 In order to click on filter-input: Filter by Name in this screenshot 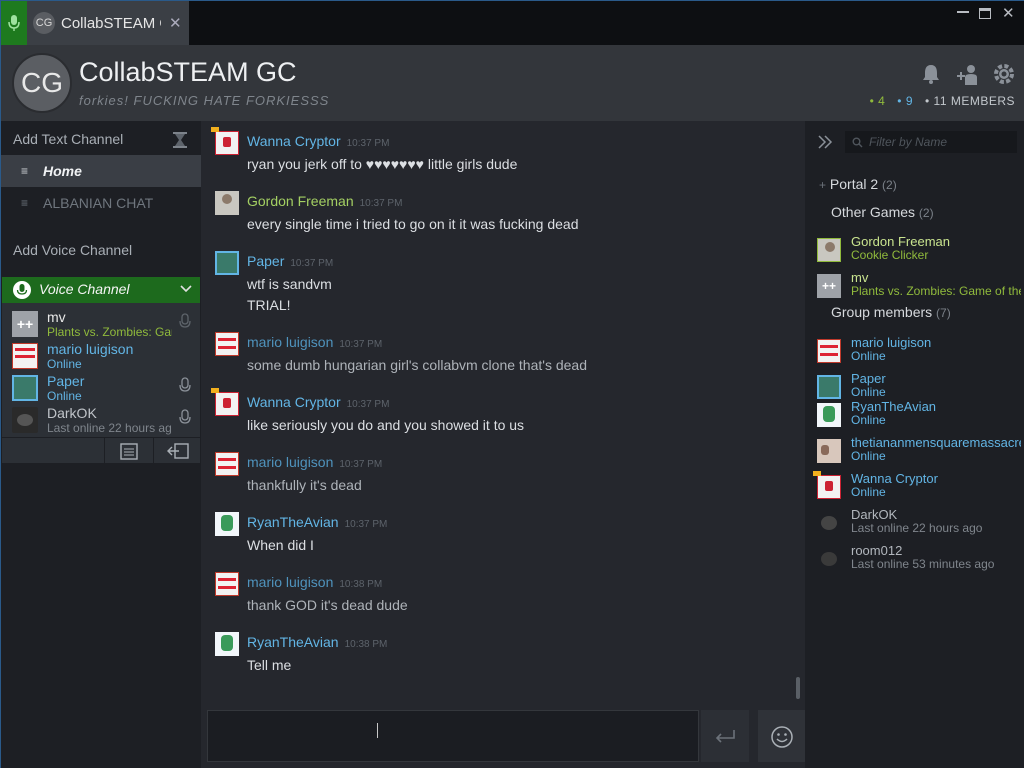, I will do `click(931, 142)`.